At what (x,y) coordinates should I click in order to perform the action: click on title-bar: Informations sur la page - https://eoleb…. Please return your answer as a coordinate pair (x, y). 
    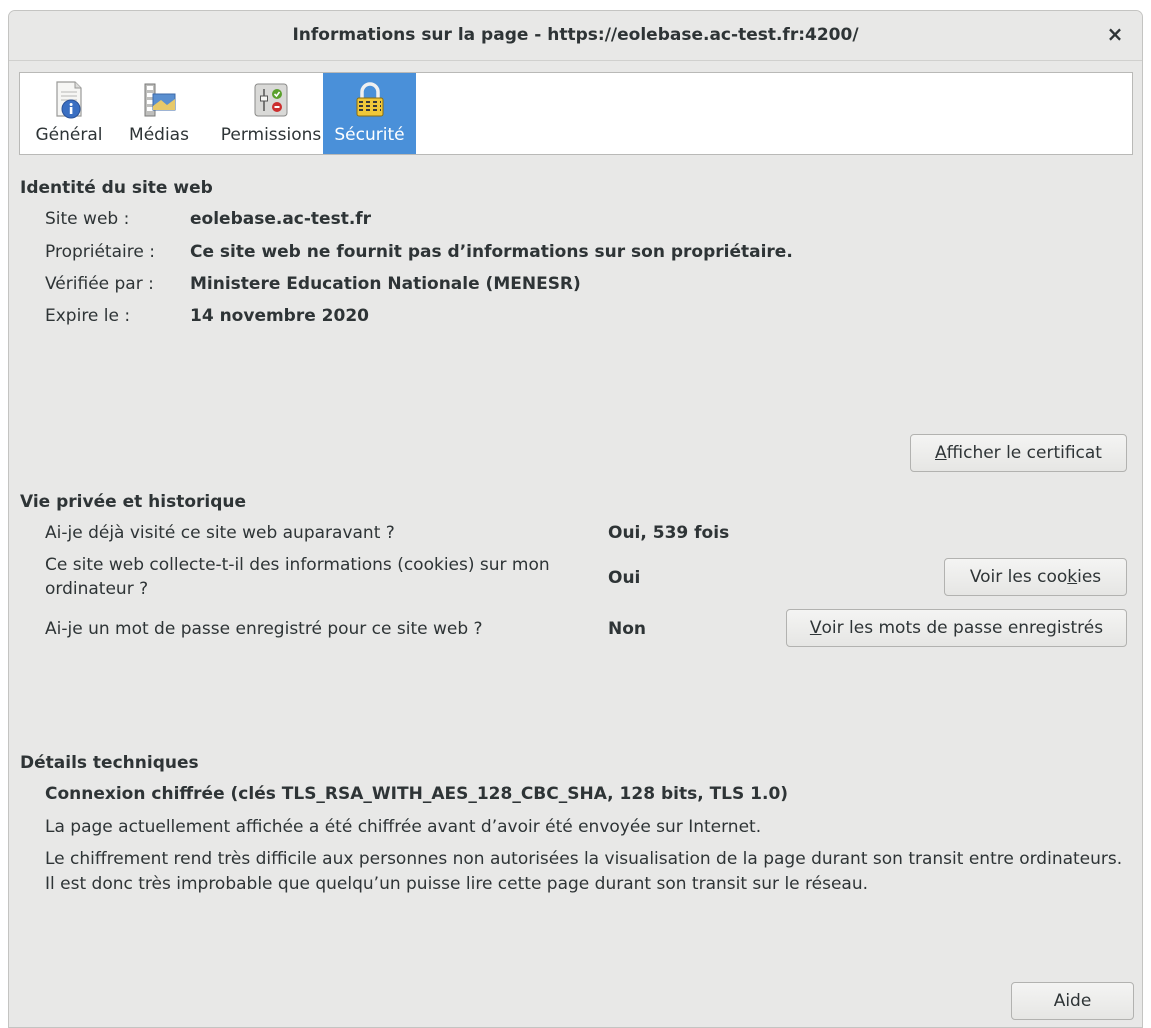
    Looking at the image, I should click on (575, 36).